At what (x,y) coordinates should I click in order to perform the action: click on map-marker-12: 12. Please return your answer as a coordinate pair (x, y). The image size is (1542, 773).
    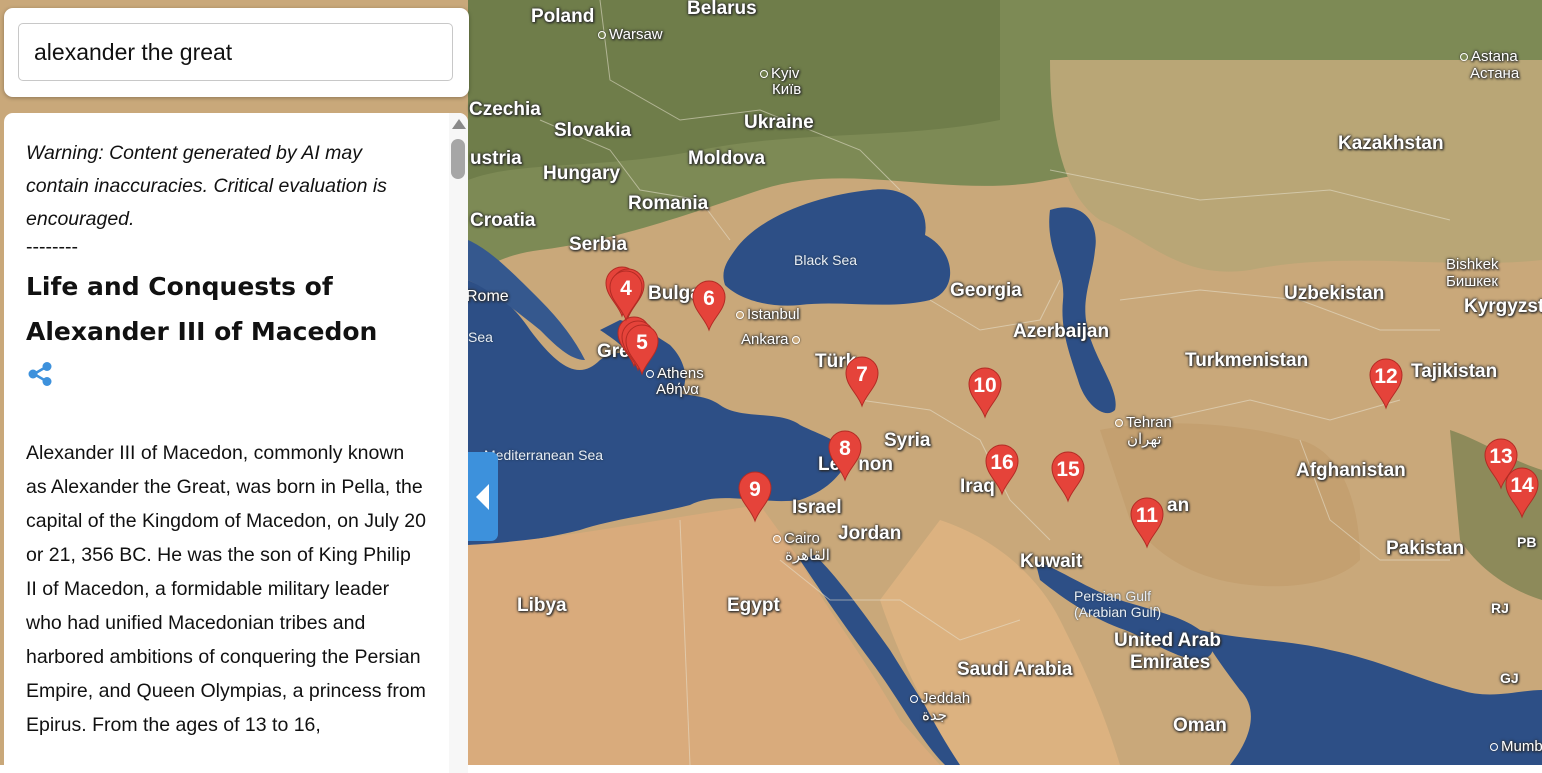
    Looking at the image, I should click on (1386, 383).